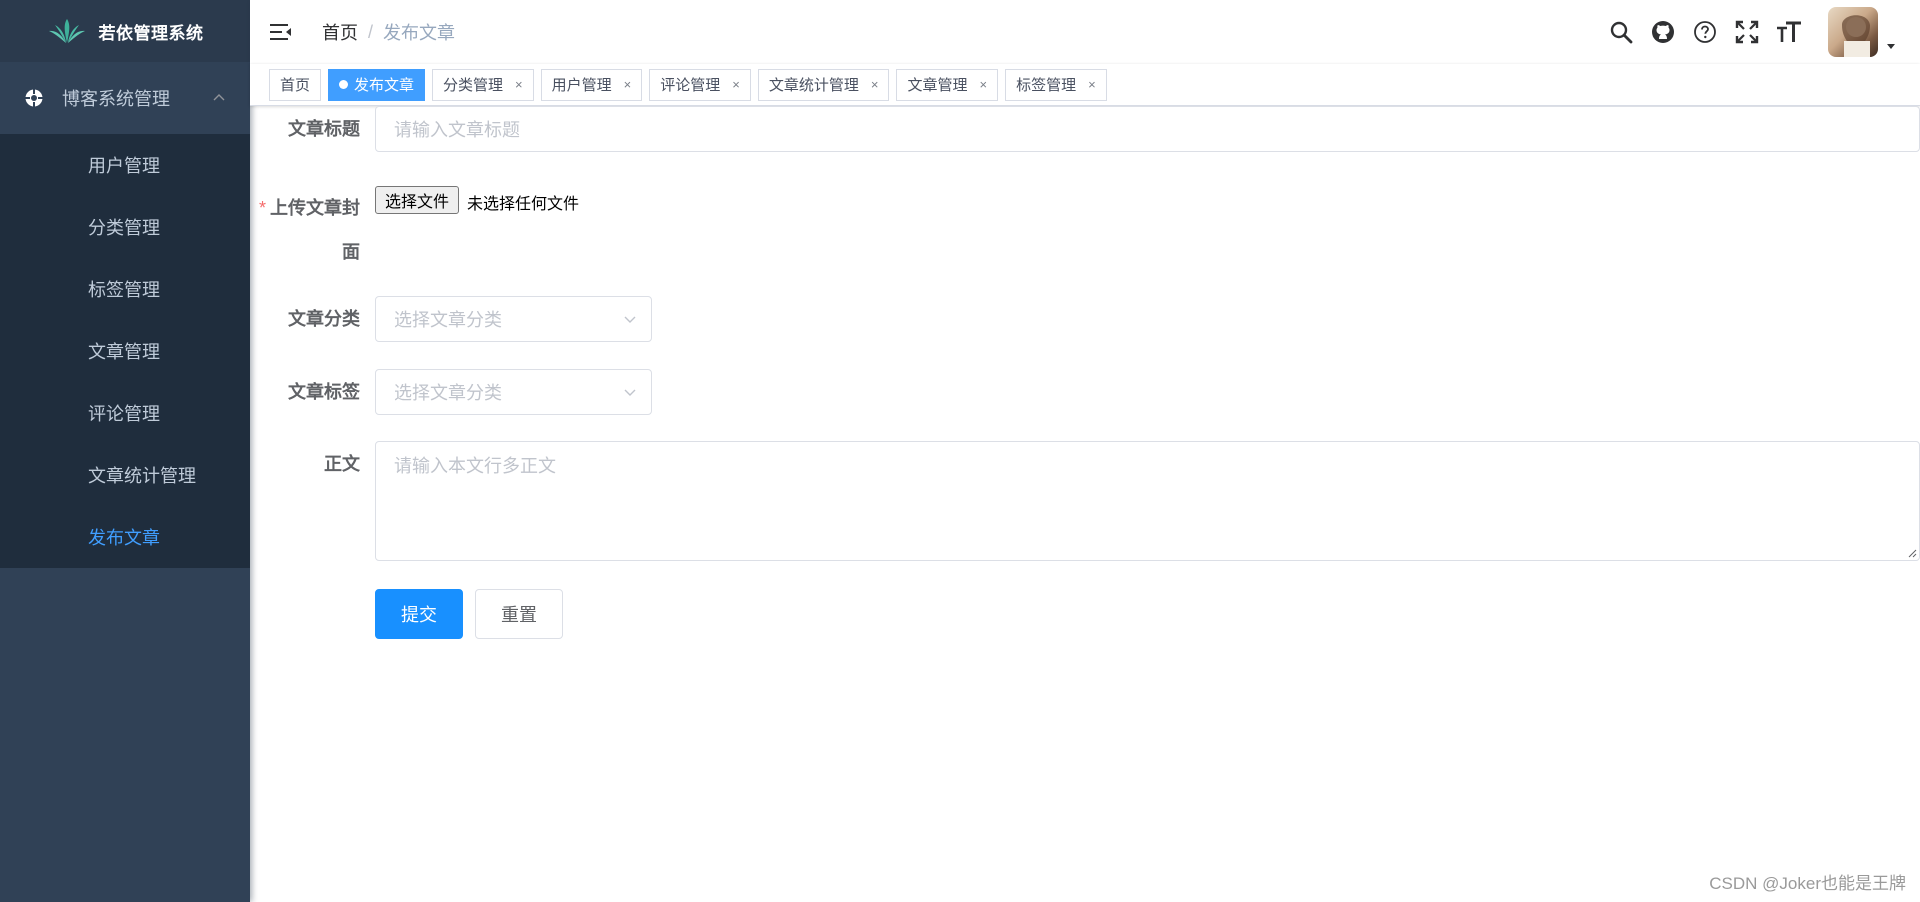  Describe the element at coordinates (312, 224) in the screenshot. I see `cover-label: * 上传文章封 面` at that location.